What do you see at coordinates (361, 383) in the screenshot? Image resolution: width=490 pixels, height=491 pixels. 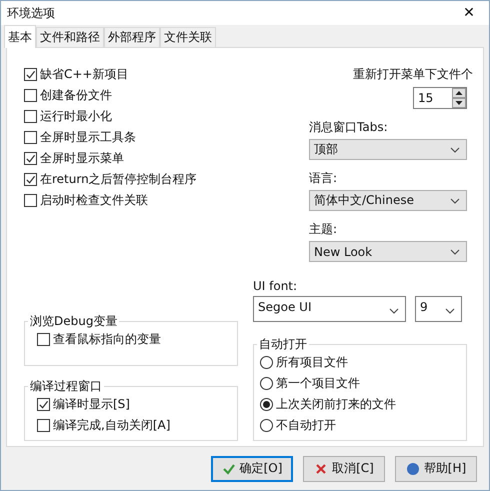 I see `radio-option: 第一个项目文件` at bounding box center [361, 383].